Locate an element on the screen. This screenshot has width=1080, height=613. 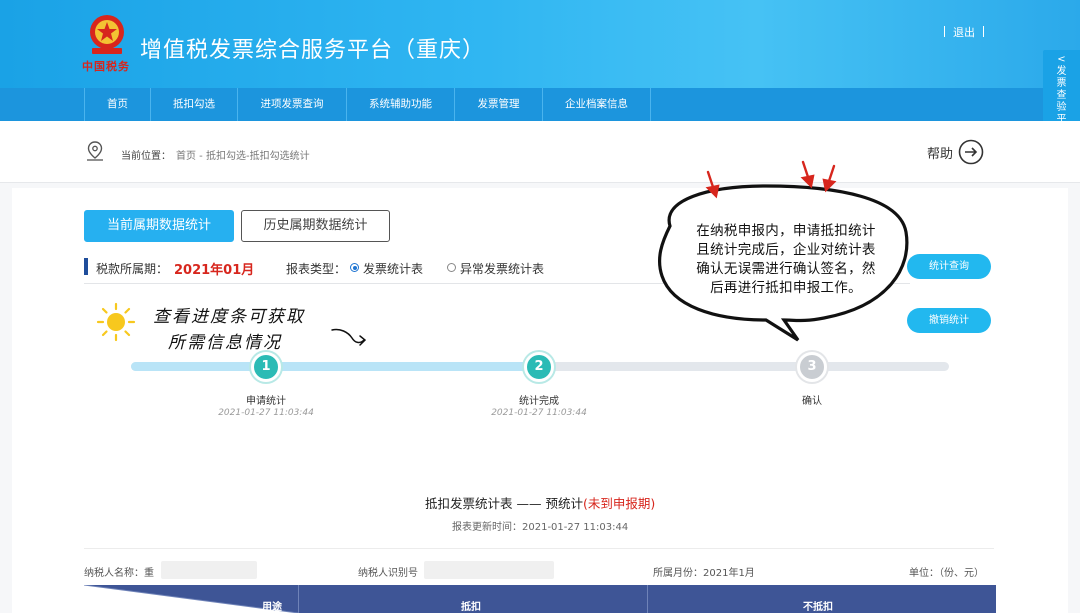
emblem-caption: 中国税务 is located at coordinates (106, 66).